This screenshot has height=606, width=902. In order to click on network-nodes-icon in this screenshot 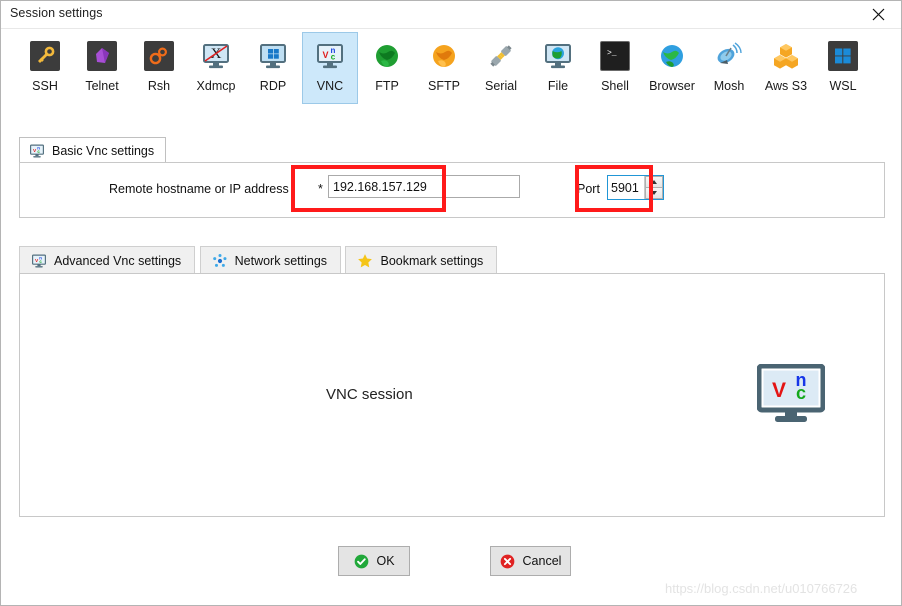, I will do `click(220, 261)`.